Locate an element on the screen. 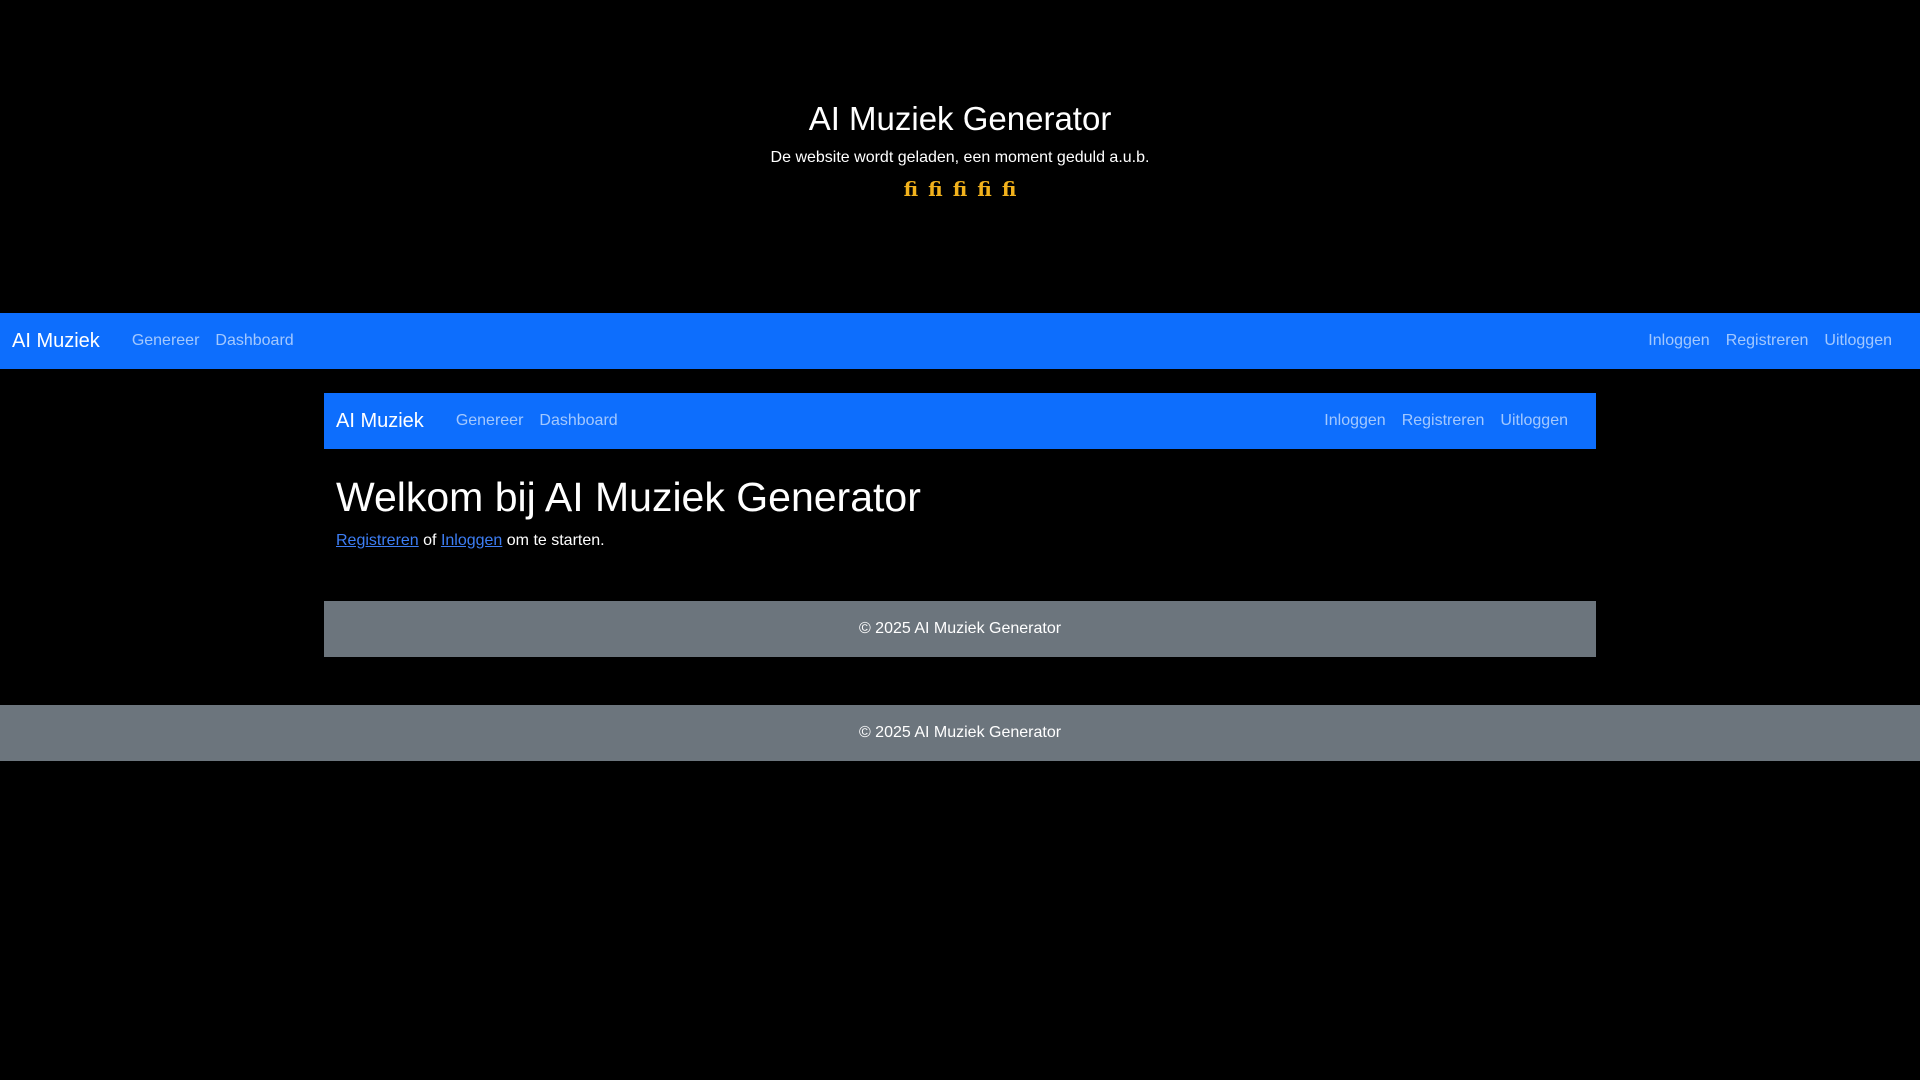 The image size is (1920, 1080). loader-title: AI Muziek Generator is located at coordinates (960, 118).